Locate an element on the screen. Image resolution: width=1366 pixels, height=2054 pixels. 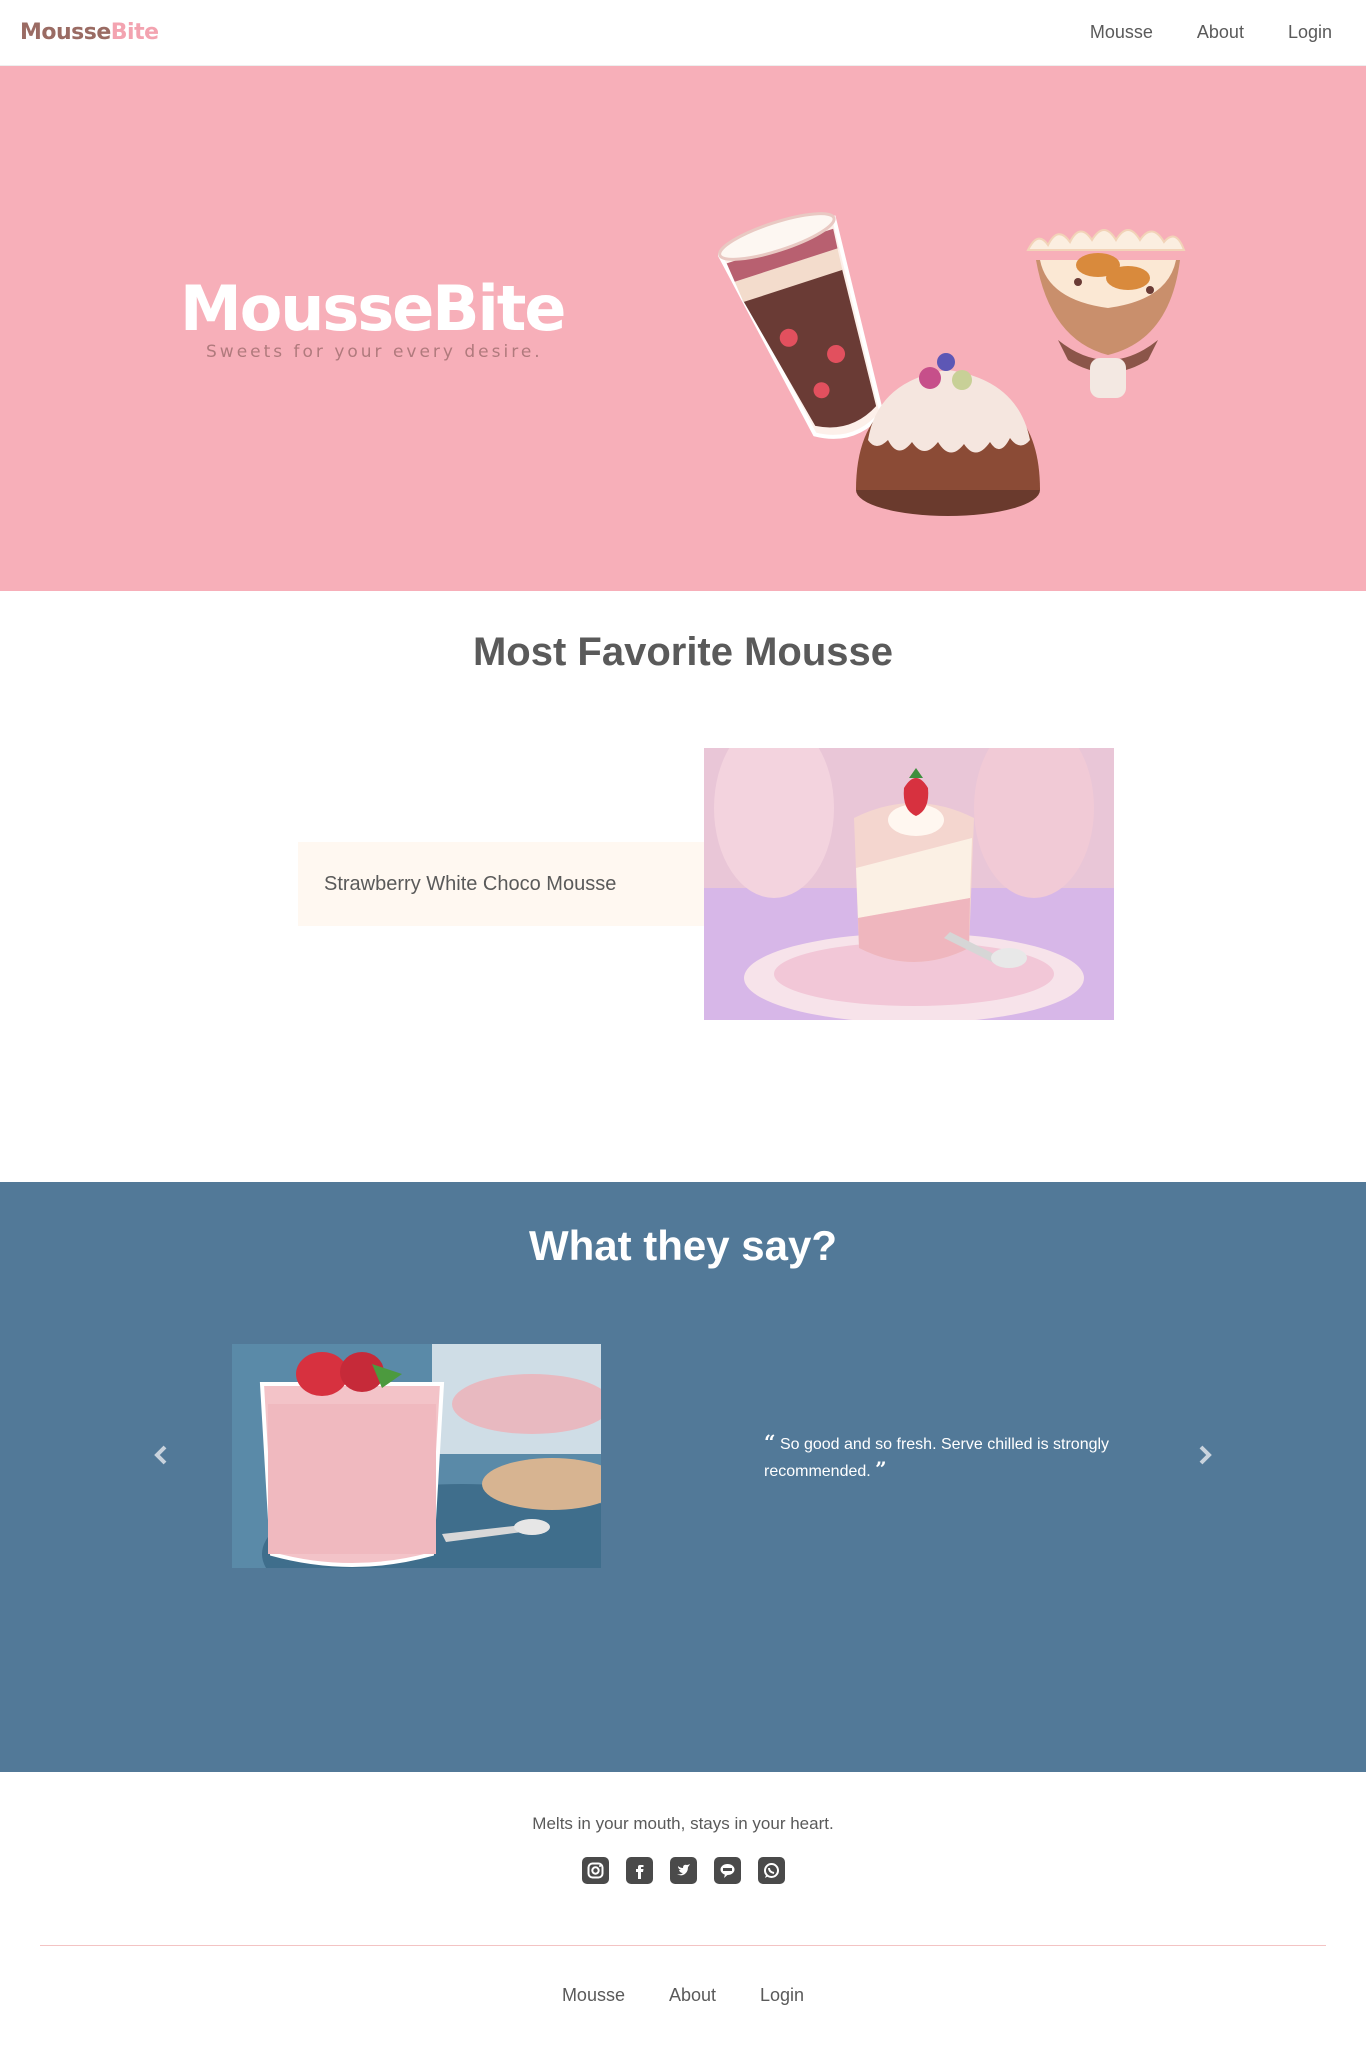
carousel-next-button is located at coordinates (1205, 1455).